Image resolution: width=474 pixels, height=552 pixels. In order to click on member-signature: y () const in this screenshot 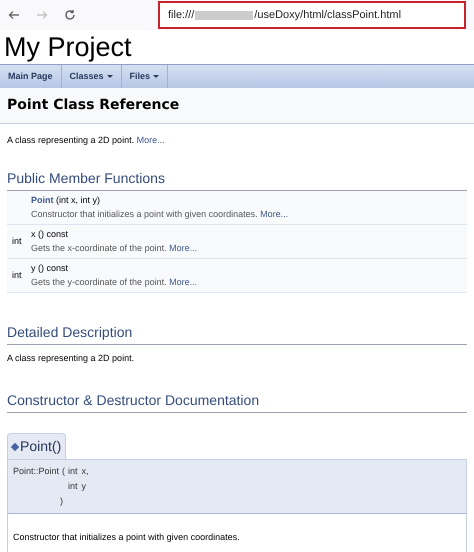, I will do `click(50, 268)`.